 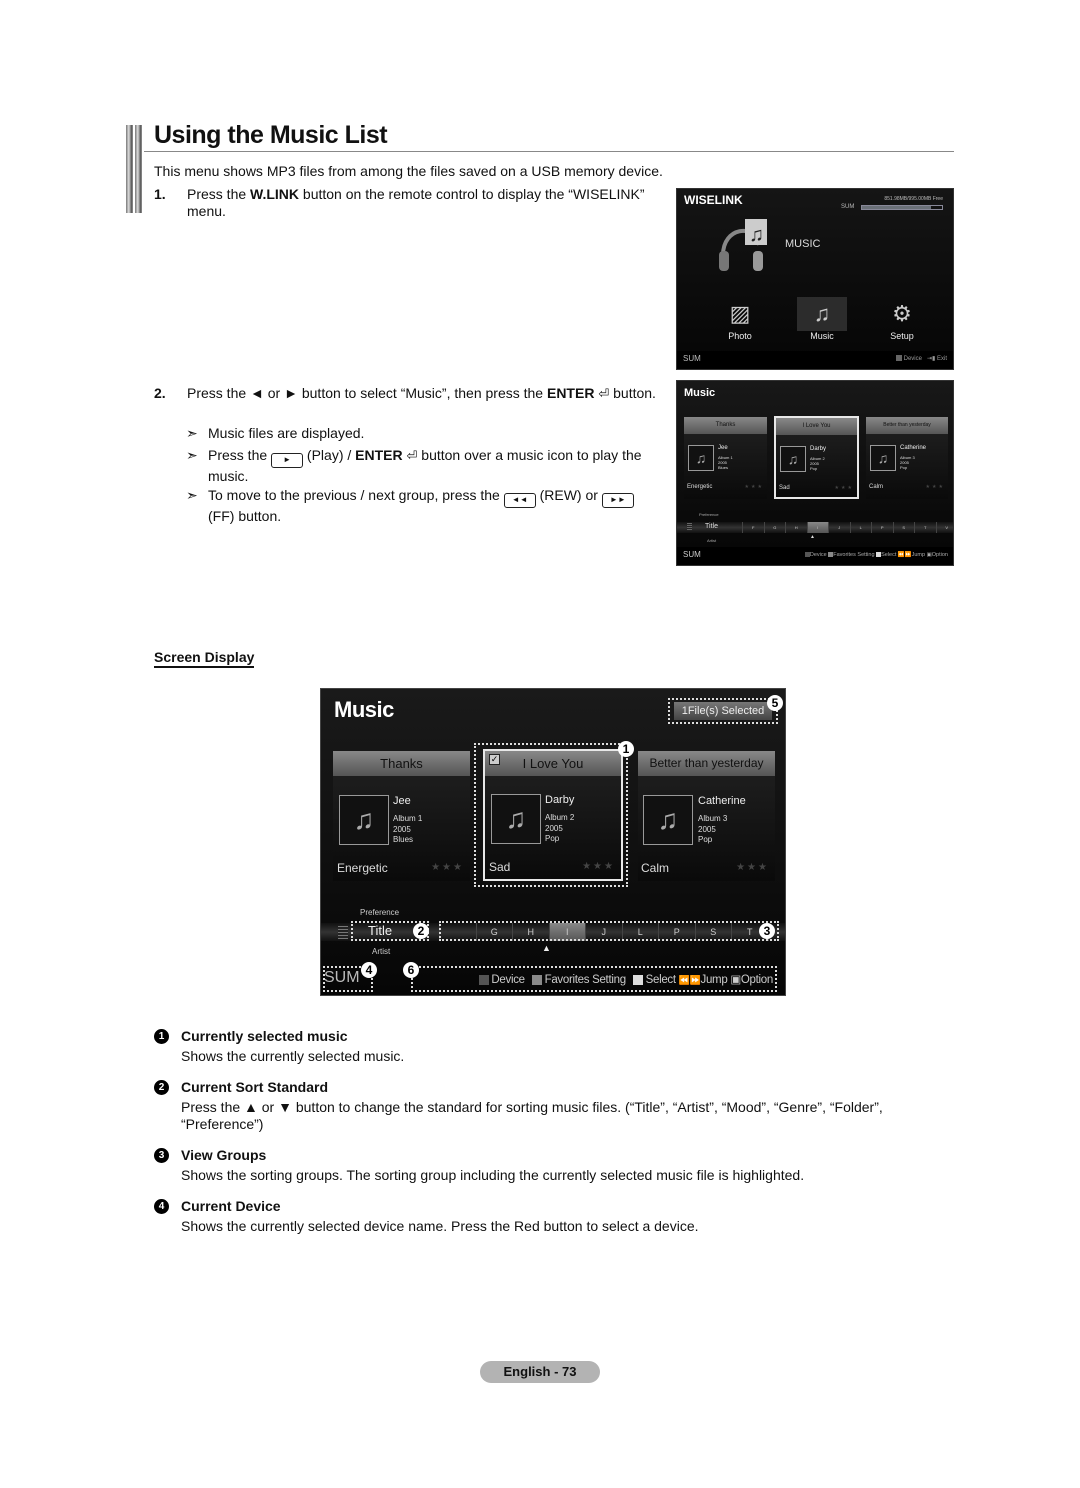 What do you see at coordinates (796, 527) in the screenshot?
I see `group-H: H` at bounding box center [796, 527].